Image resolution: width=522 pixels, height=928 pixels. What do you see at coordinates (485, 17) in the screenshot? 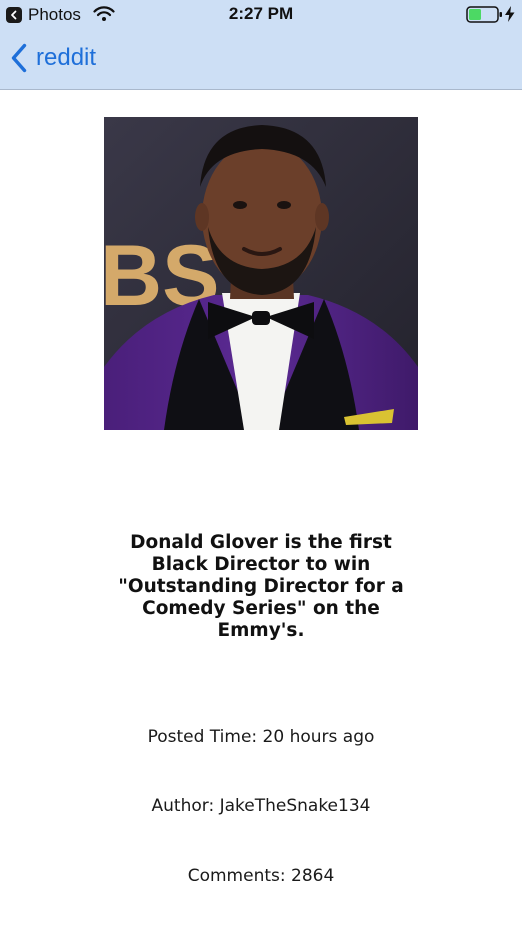
I see `battery-icon` at bounding box center [485, 17].